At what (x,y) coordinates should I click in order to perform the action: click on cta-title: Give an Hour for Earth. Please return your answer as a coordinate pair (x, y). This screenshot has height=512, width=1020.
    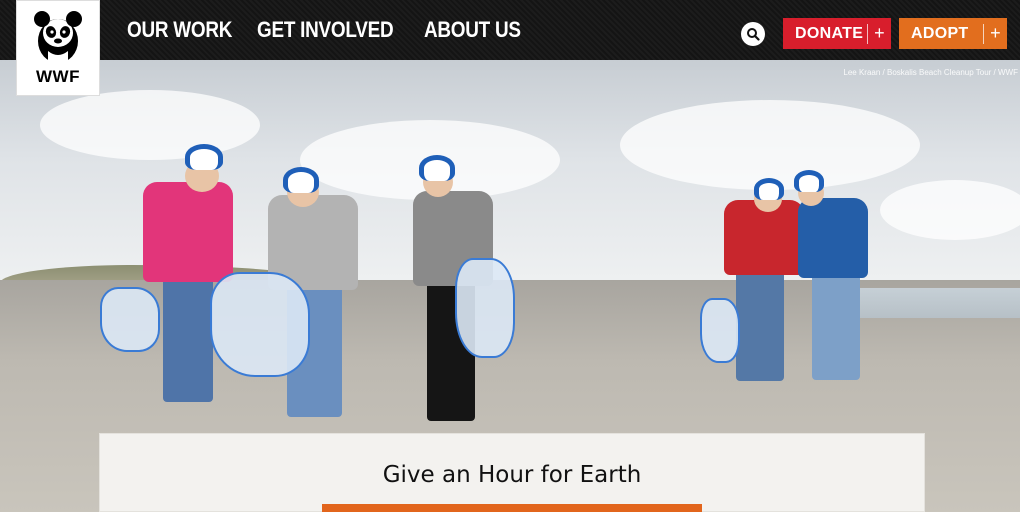
    Looking at the image, I should click on (512, 475).